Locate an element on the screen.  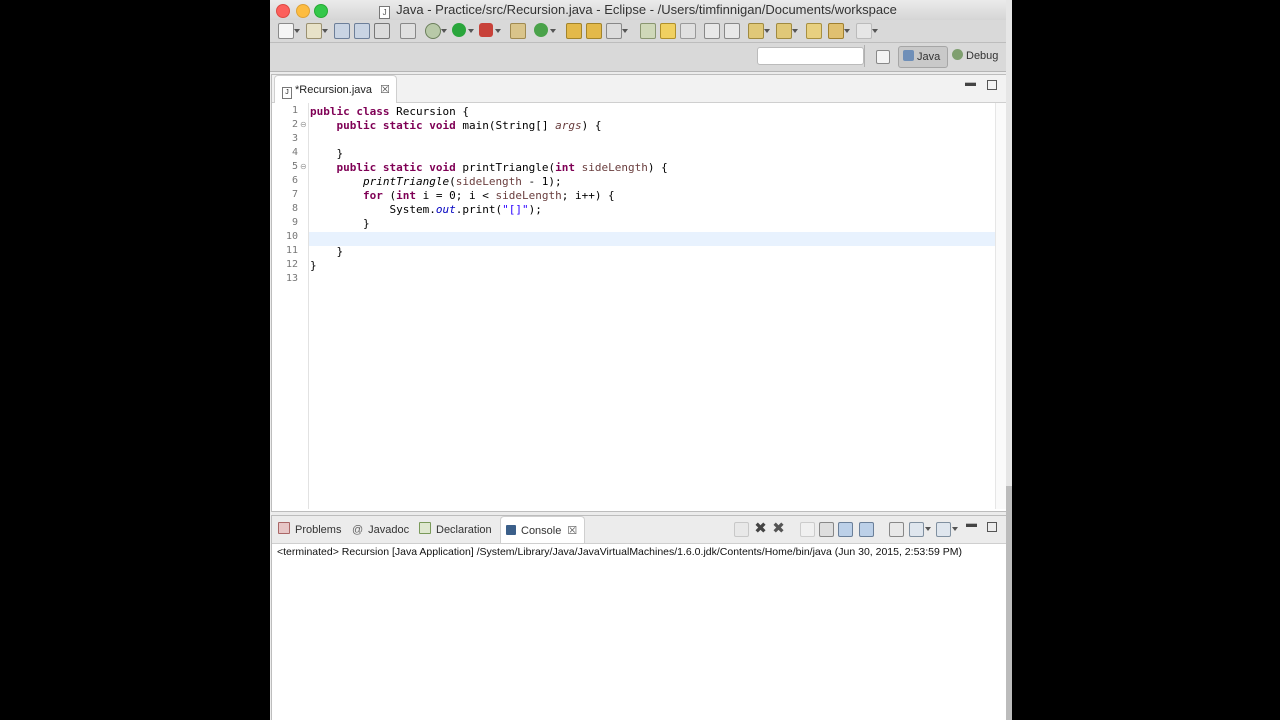
clear-console-icon is located at coordinates (807, 529).